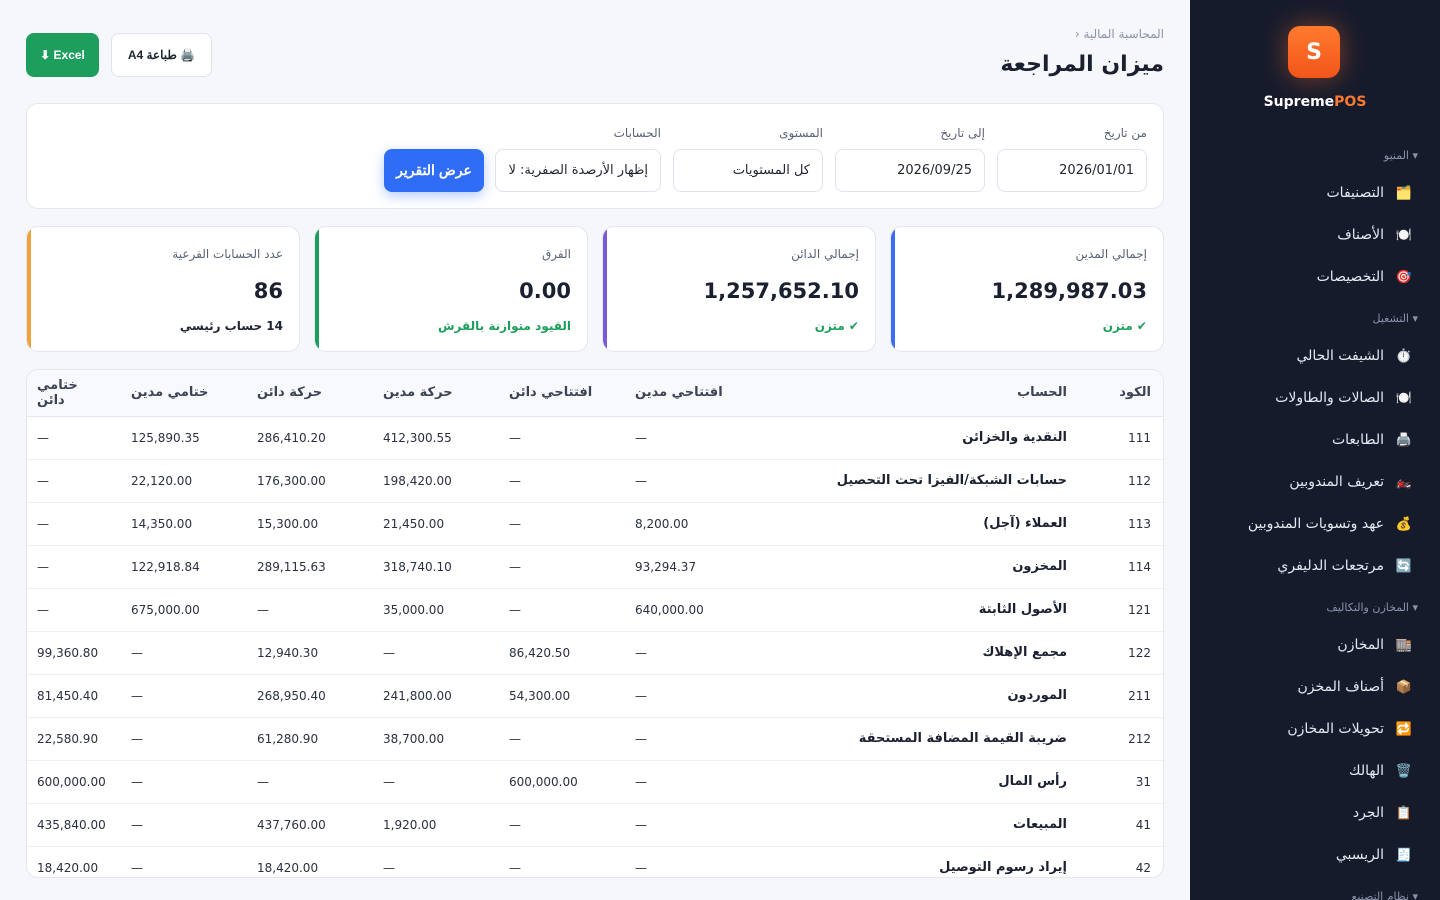  Describe the element at coordinates (1350, 277) in the screenshot. I see `sidebar-item-label: التخصيصات` at that location.